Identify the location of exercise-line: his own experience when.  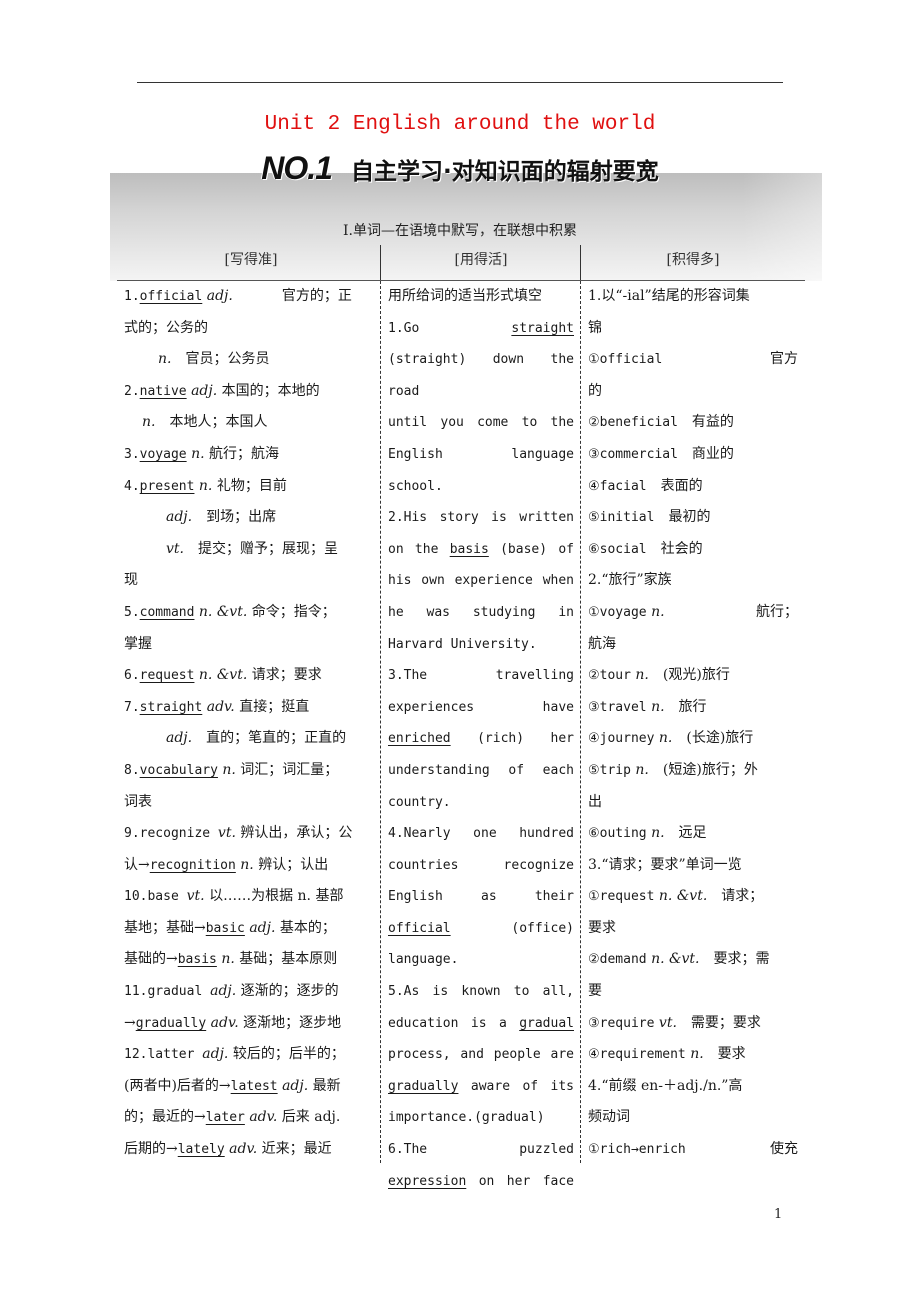
(481, 581).